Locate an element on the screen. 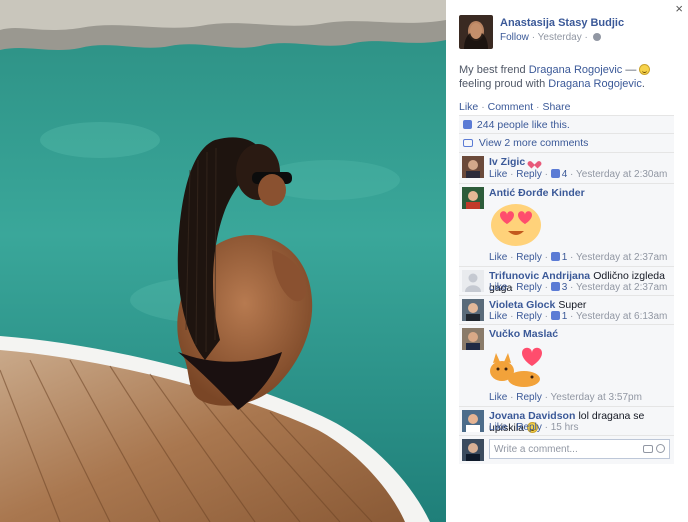  follow-link: Follow is located at coordinates (514, 37).